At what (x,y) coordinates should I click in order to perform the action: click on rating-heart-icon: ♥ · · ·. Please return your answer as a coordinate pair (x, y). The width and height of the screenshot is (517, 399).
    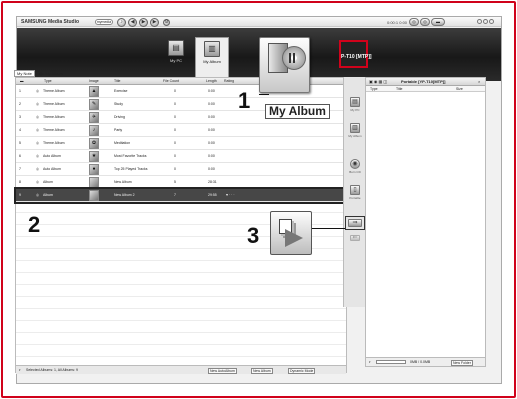
    Looking at the image, I should click on (230, 195).